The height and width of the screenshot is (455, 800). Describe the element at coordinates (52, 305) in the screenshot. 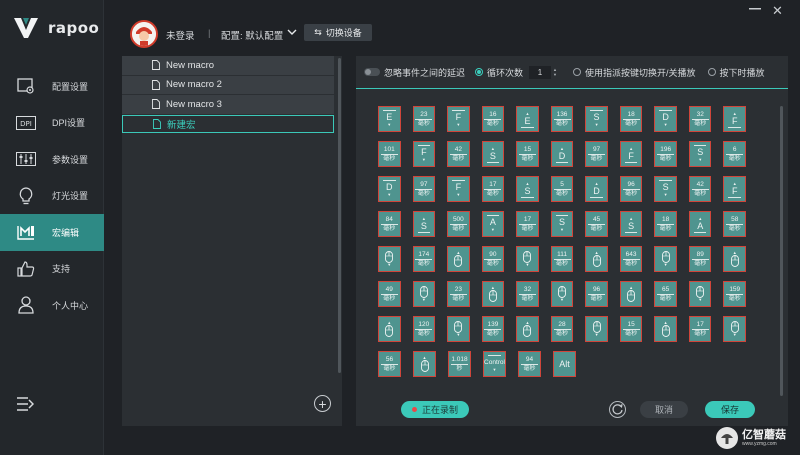

I see `sidebar-item-user-center: 个人中心` at that location.